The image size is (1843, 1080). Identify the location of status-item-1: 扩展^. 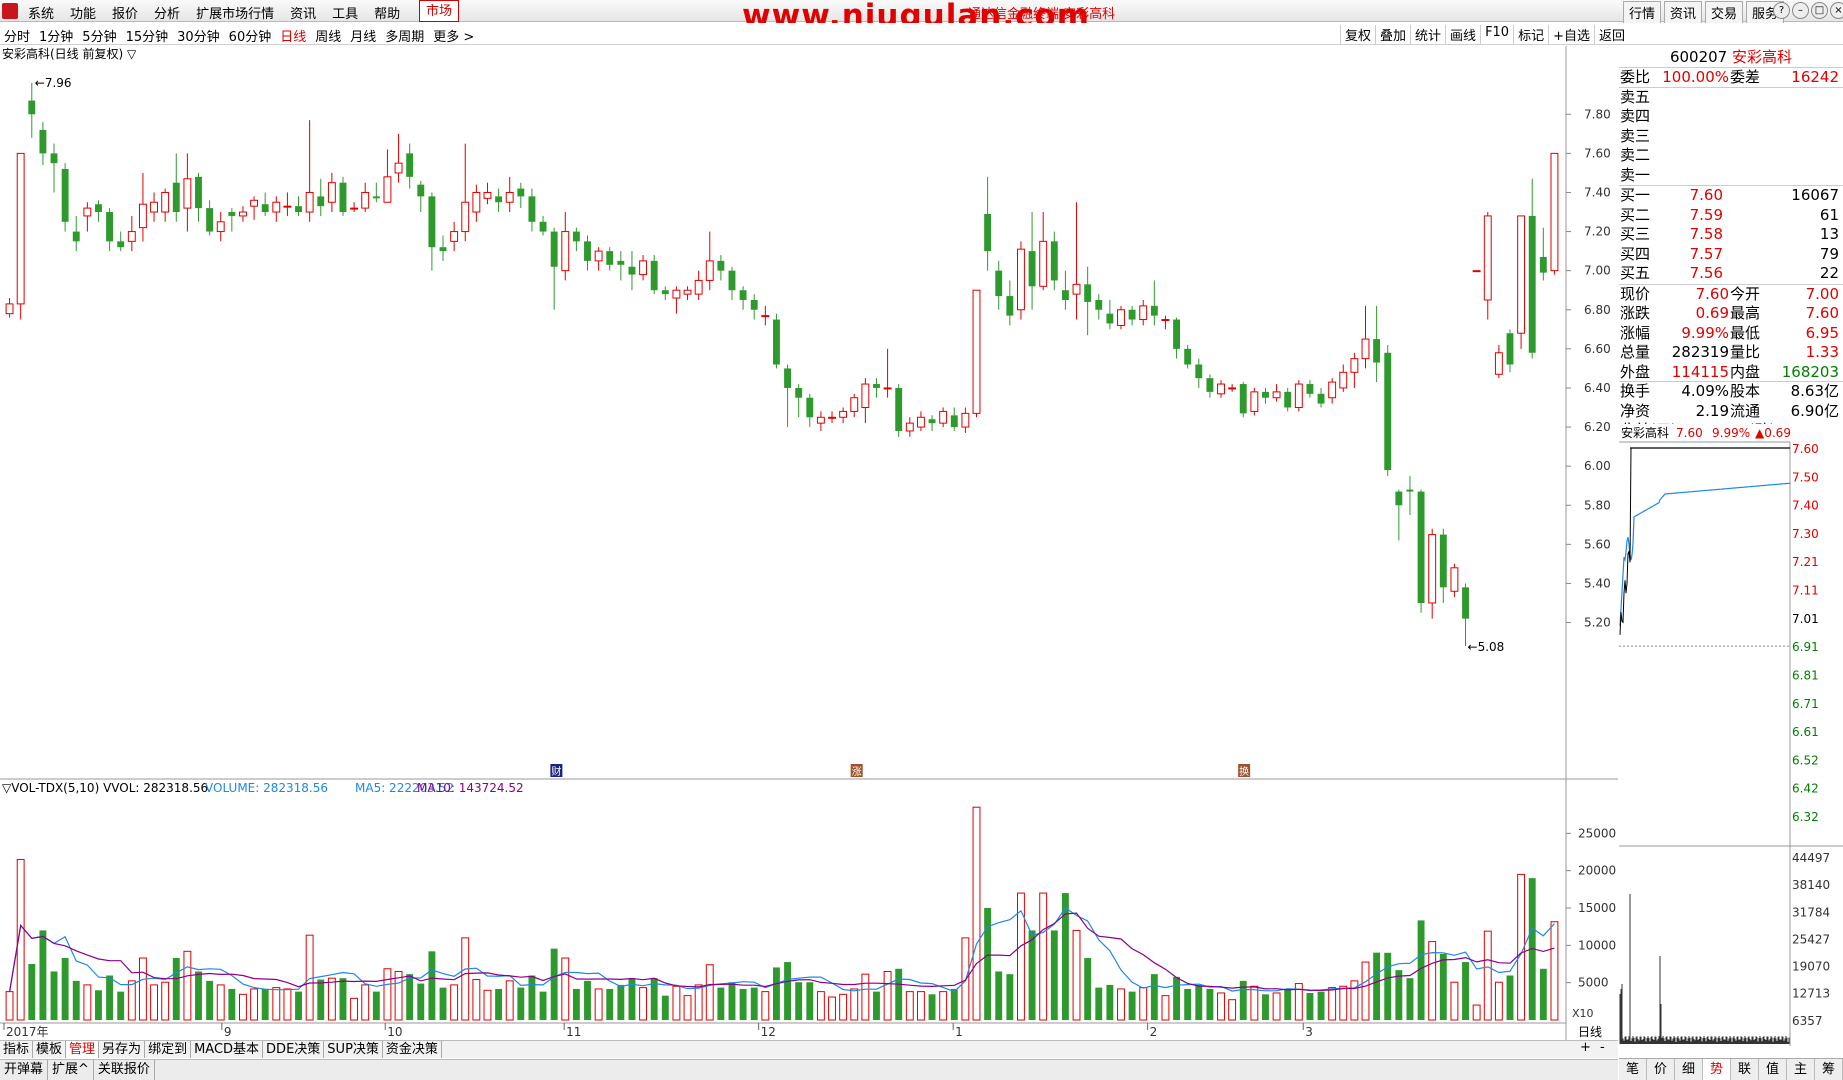
(71, 1070).